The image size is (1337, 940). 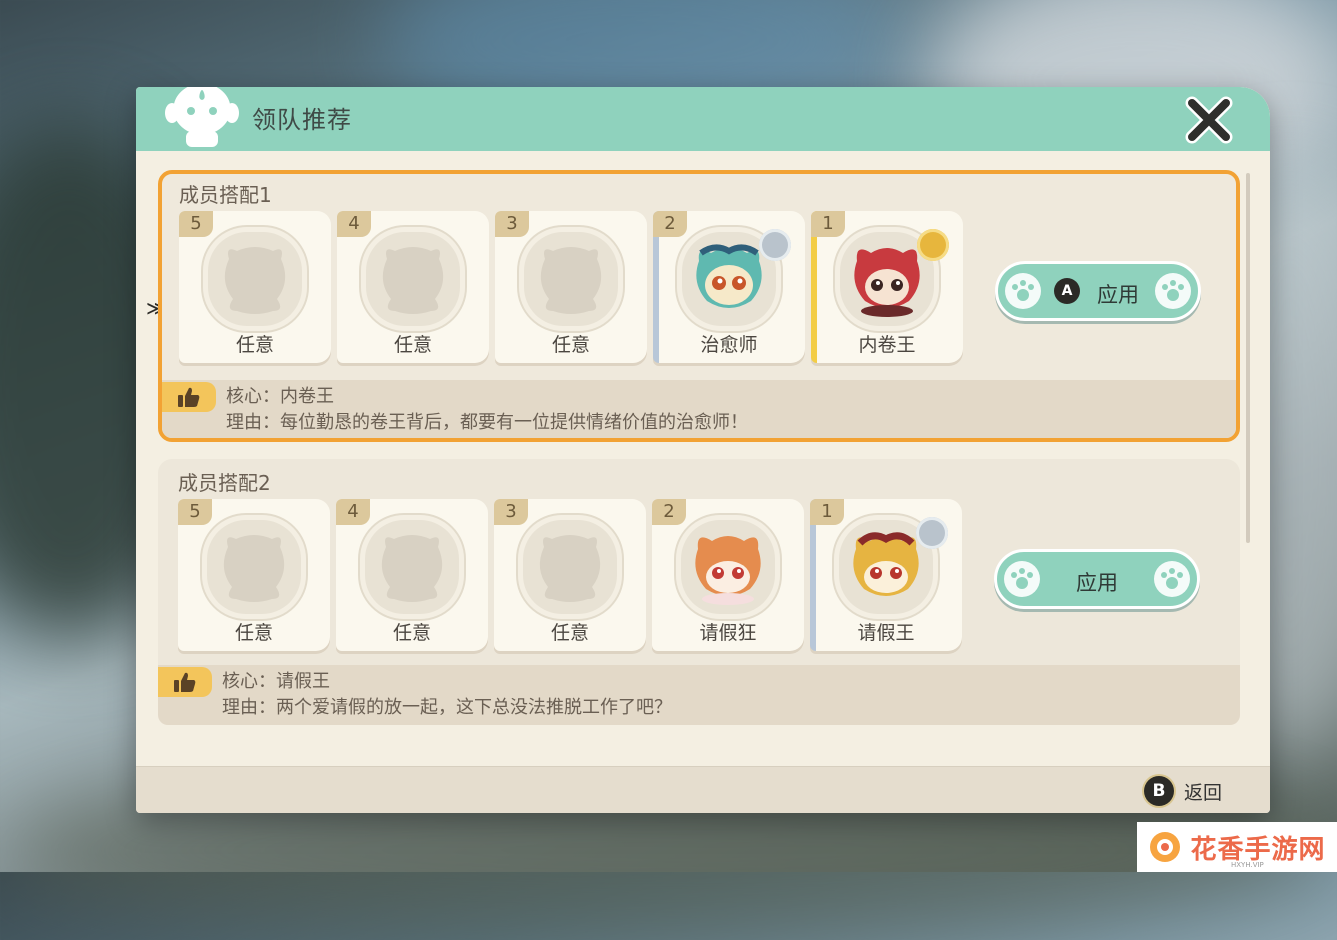 I want to click on pet-portrait-leave-lover, so click(x=728, y=567).